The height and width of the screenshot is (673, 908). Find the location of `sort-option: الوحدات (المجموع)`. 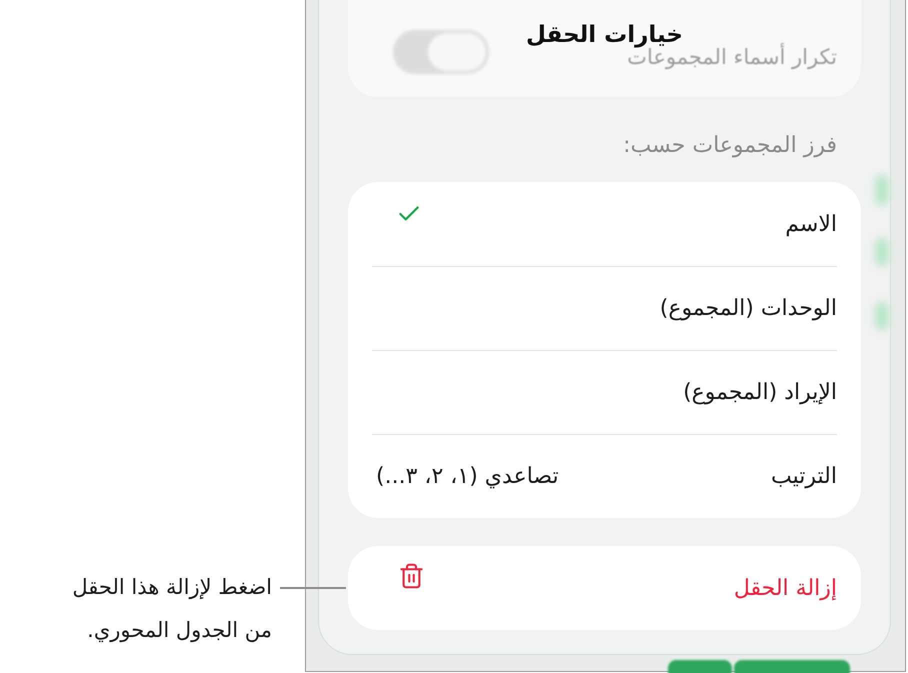

sort-option: الوحدات (المجموع) is located at coordinates (604, 308).